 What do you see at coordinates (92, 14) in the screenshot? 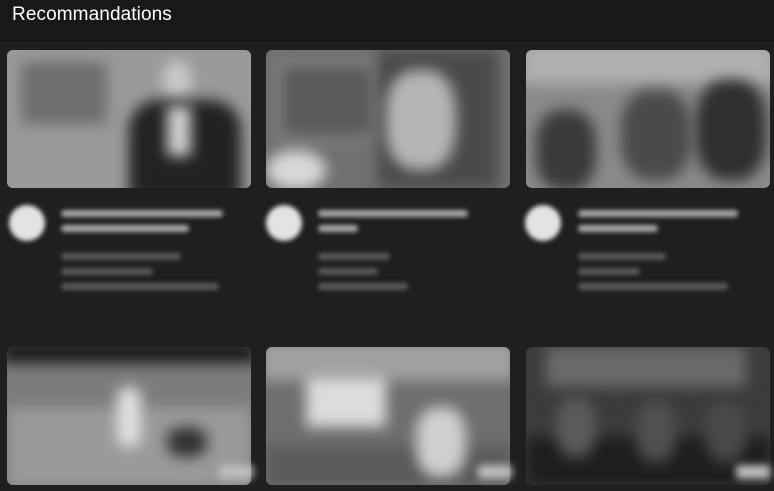
I see `section-title: Recommandations` at bounding box center [92, 14].